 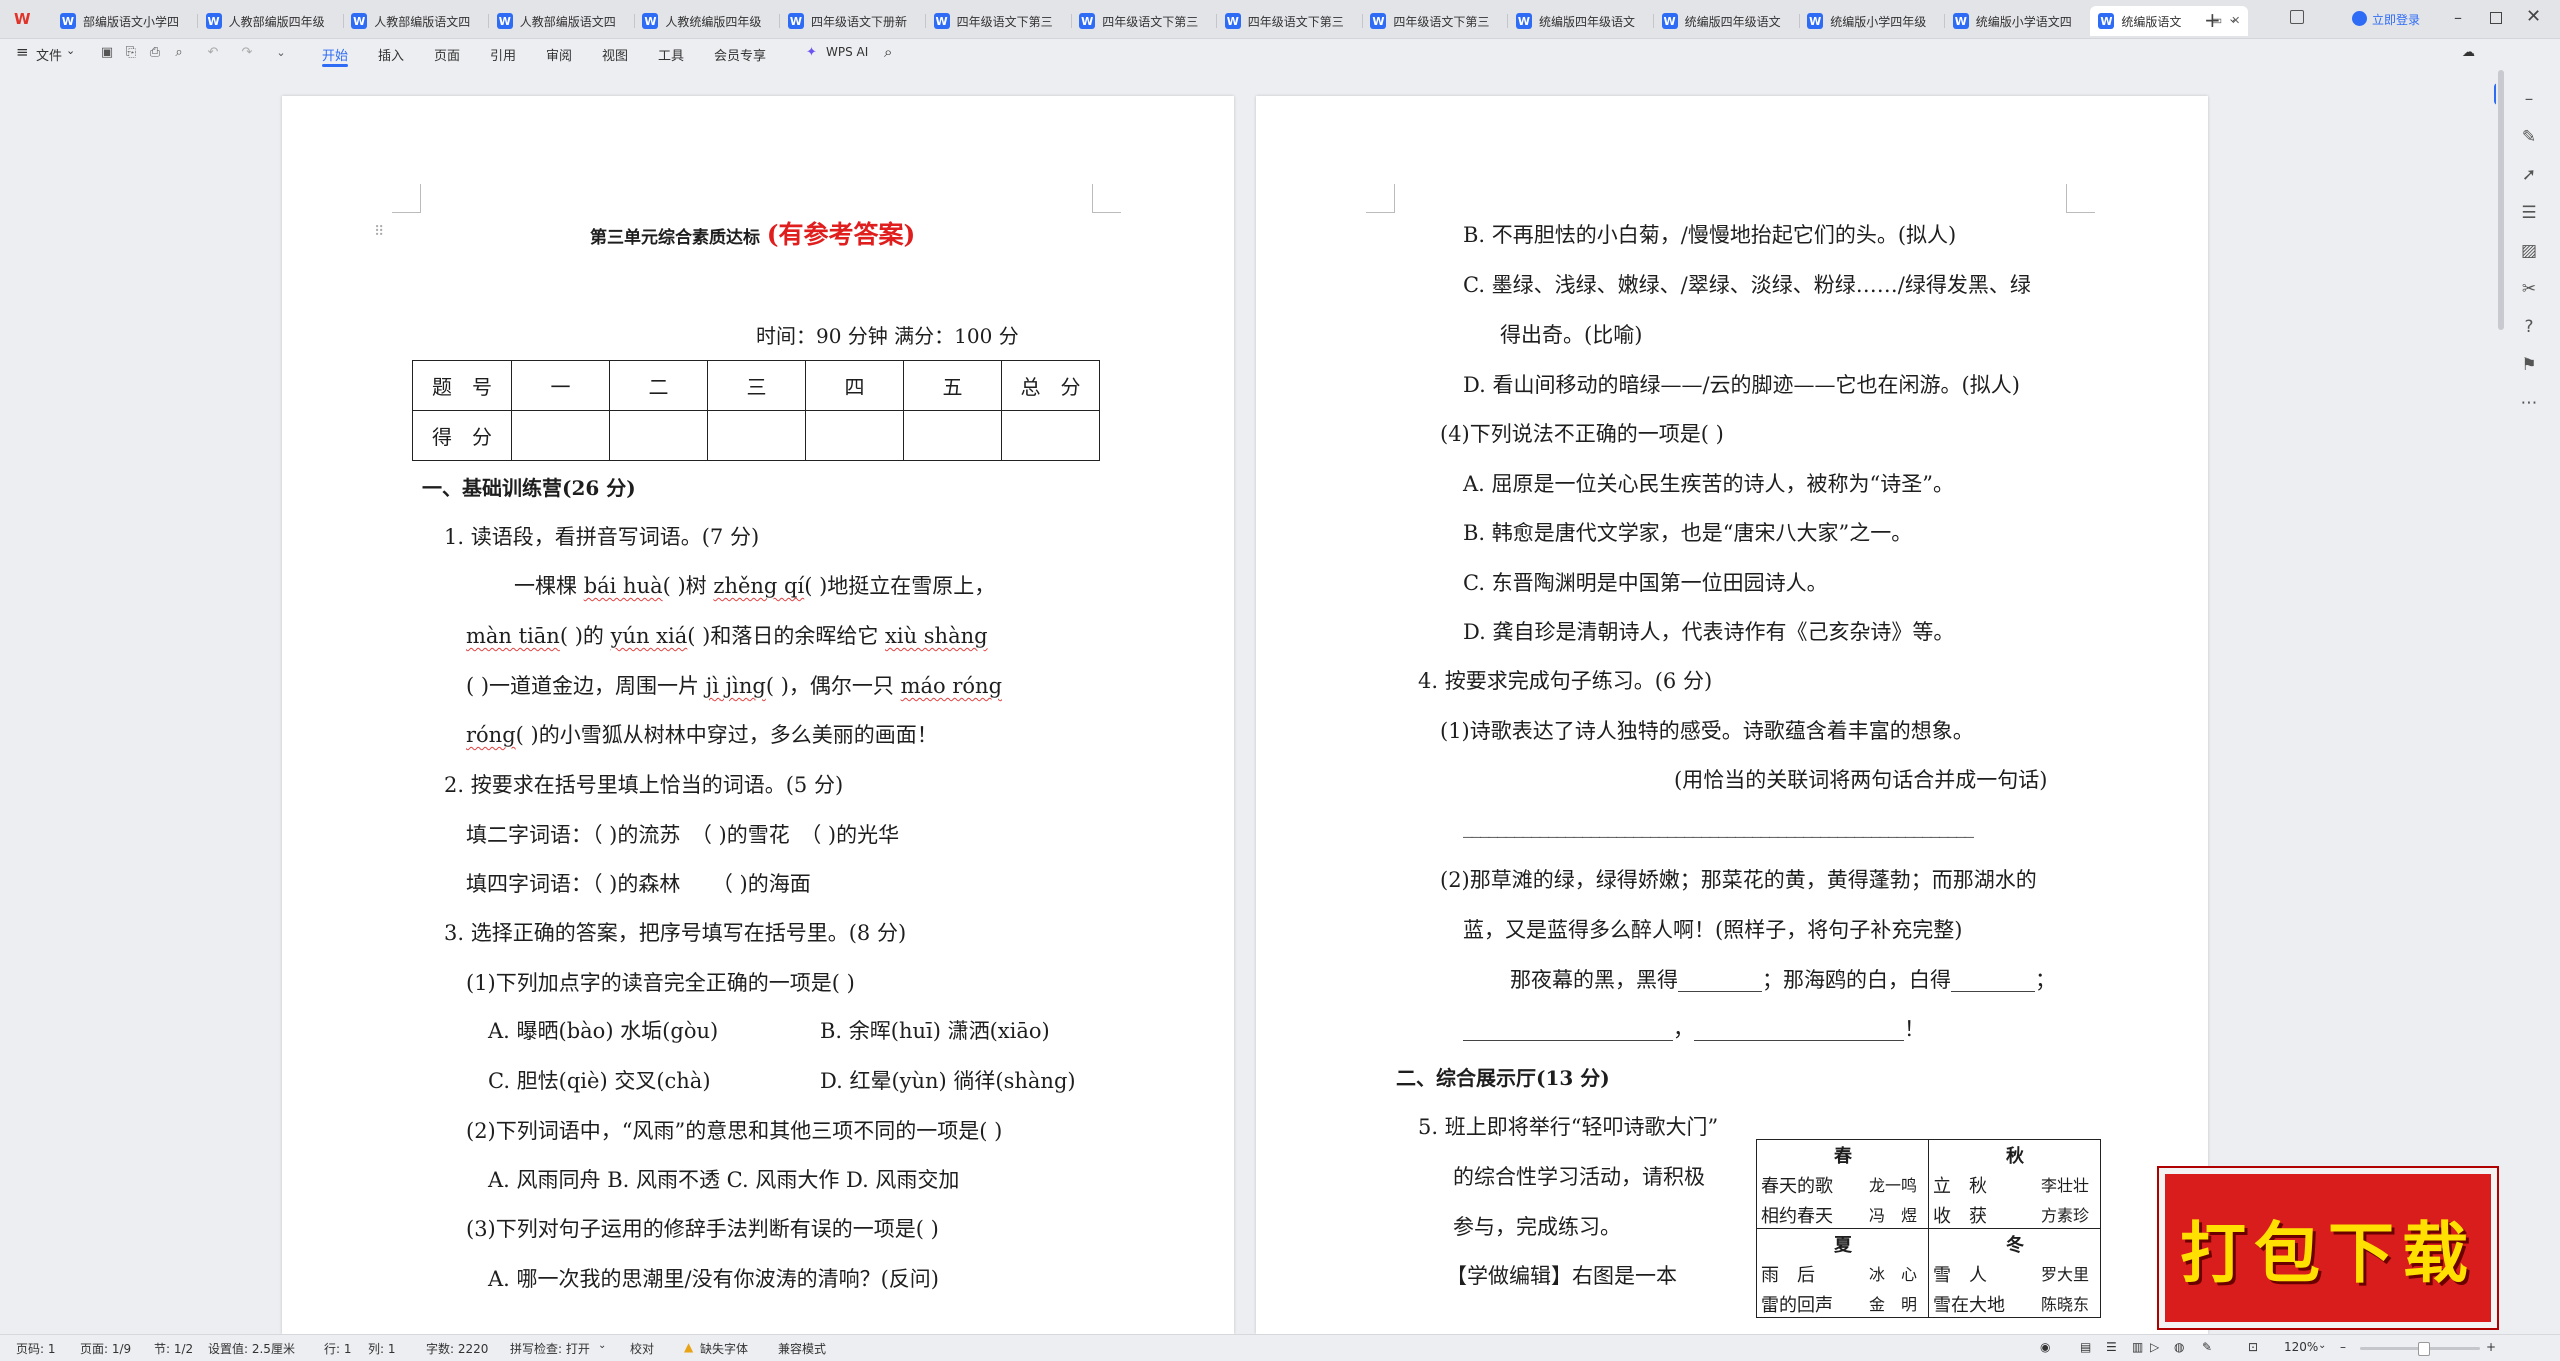 I want to click on doc-title: 第三单元综合素质达标 (有参考答案), so click(x=753, y=234).